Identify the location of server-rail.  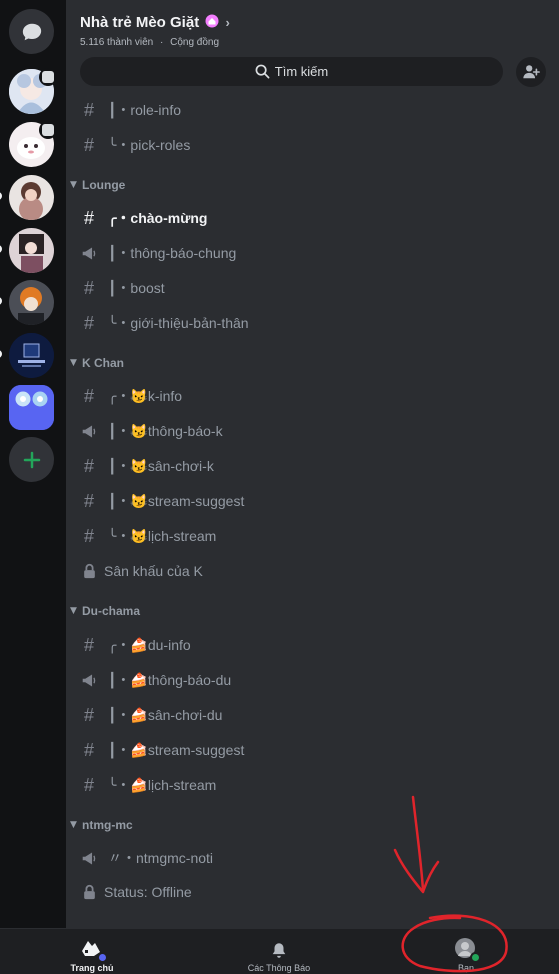
(33, 464).